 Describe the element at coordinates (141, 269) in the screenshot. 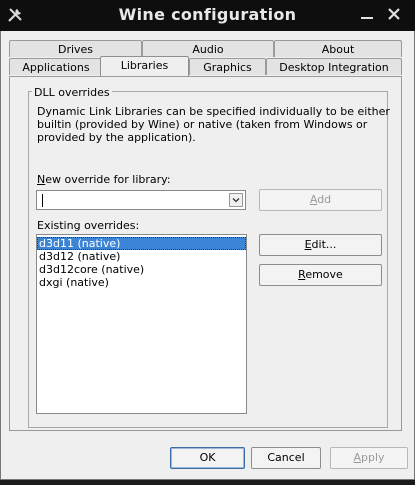

I see `list-item: d3d12core (native)` at that location.